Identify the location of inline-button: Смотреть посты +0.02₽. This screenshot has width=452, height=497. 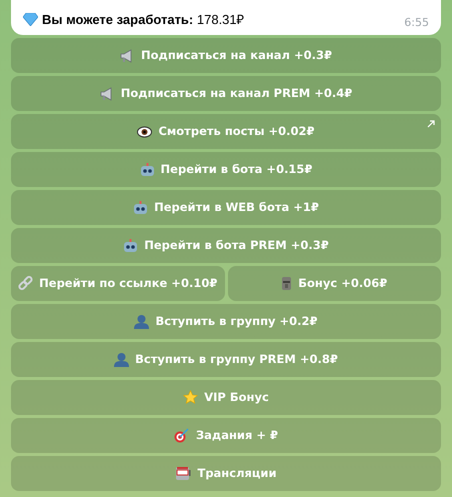
(226, 131).